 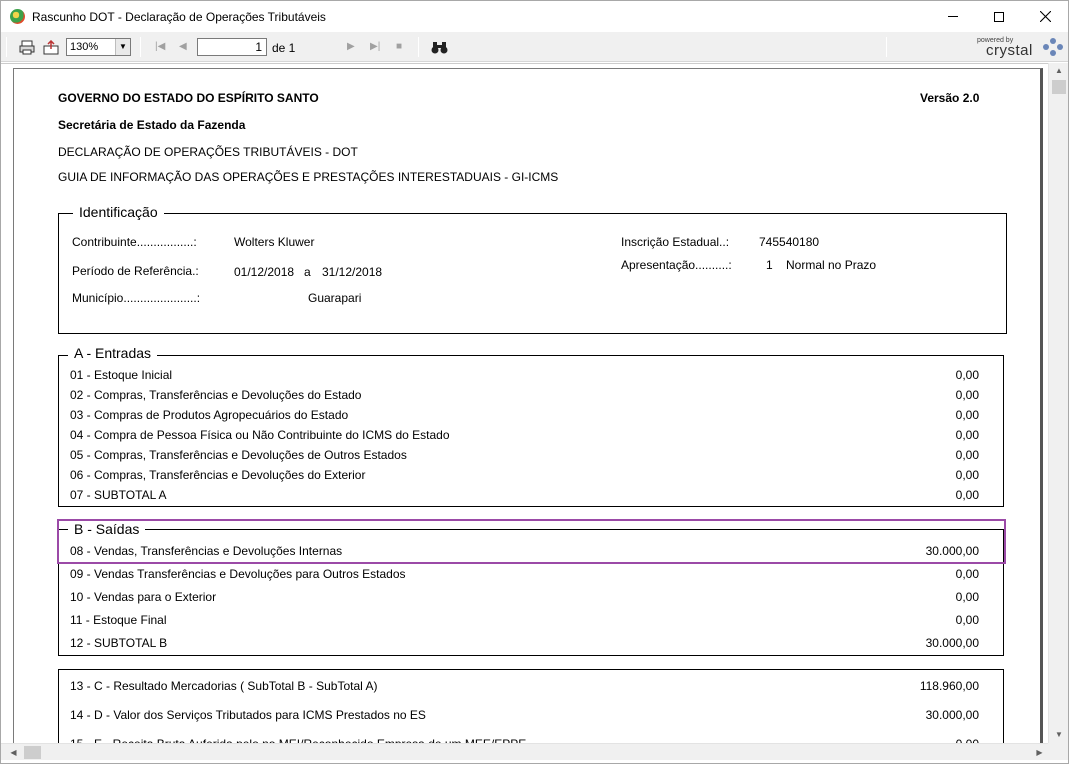 What do you see at coordinates (399, 46) in the screenshot?
I see `stop-icon: ■` at bounding box center [399, 46].